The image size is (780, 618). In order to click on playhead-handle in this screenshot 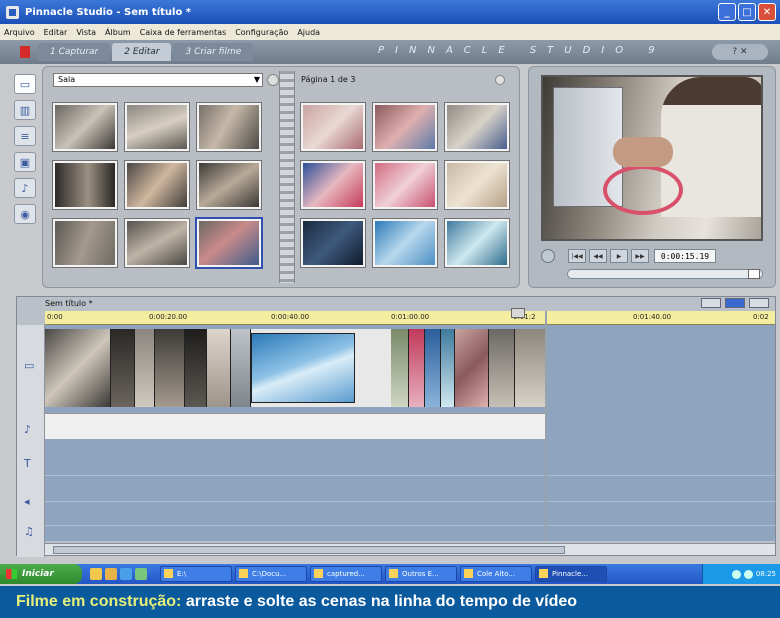, I will do `click(518, 313)`.